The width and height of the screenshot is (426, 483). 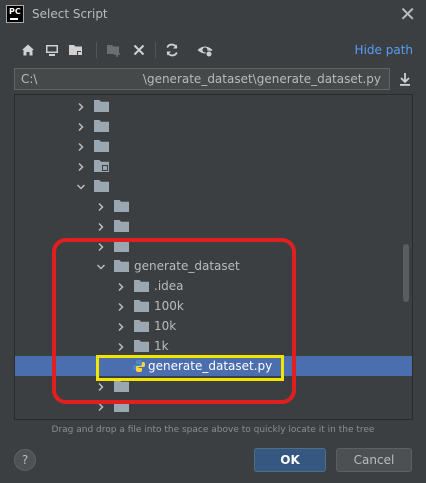 I want to click on tree-folder-row: 10k, so click(x=213, y=326).